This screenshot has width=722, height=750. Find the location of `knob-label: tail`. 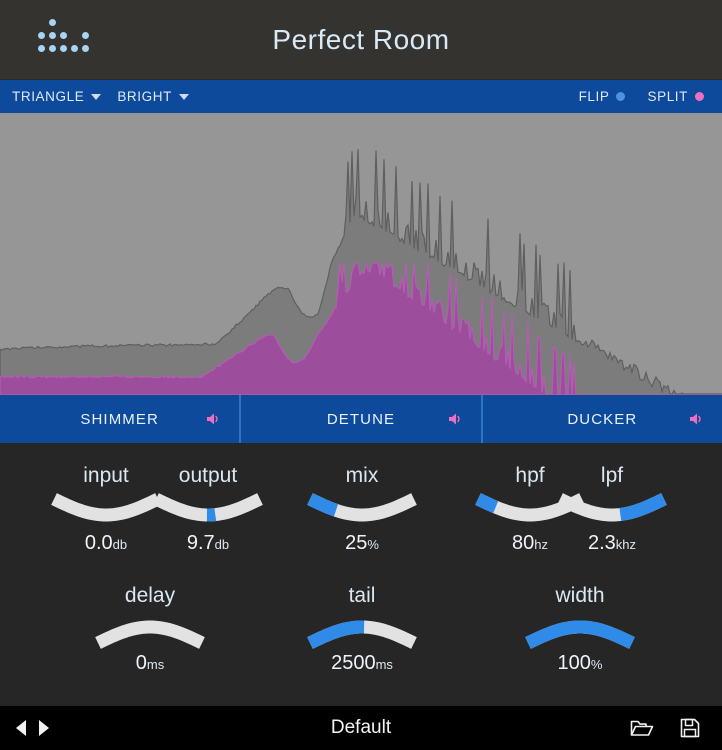

knob-label: tail is located at coordinates (362, 595).